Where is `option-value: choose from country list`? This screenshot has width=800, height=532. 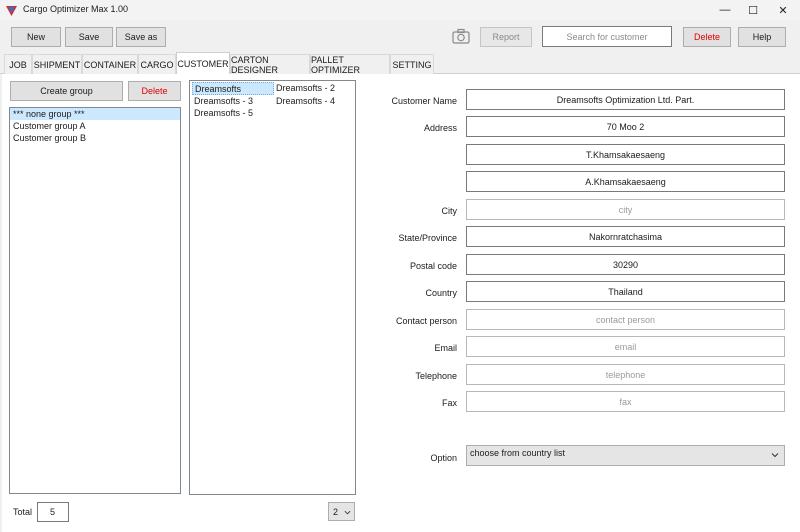 option-value: choose from country list is located at coordinates (518, 453).